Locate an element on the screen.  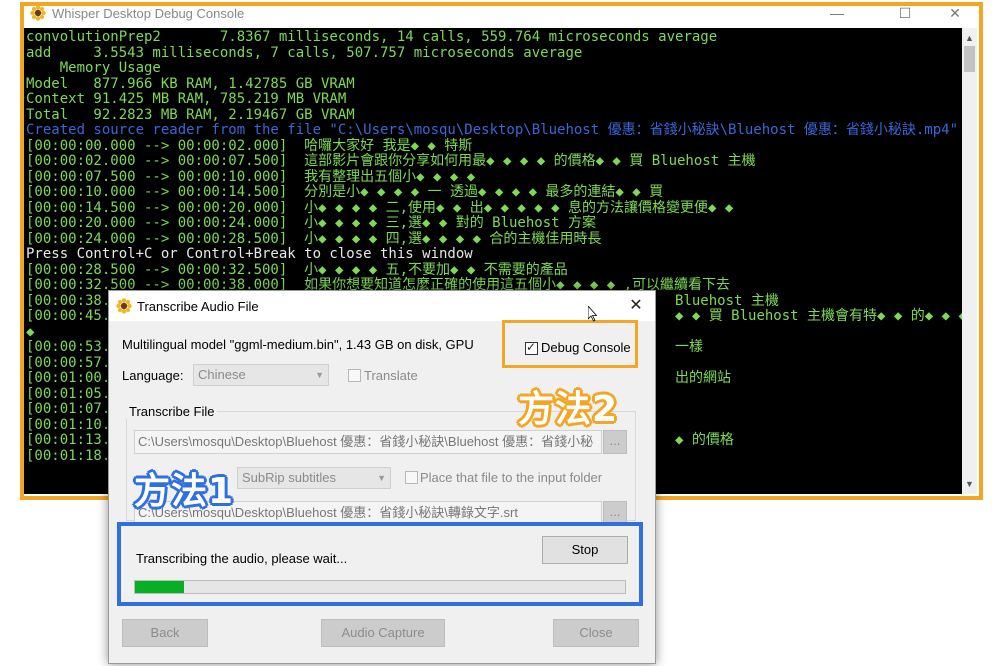
console-titlebar: Whisper Desktop Debug Console — ☐ ✕ is located at coordinates (499, 14).